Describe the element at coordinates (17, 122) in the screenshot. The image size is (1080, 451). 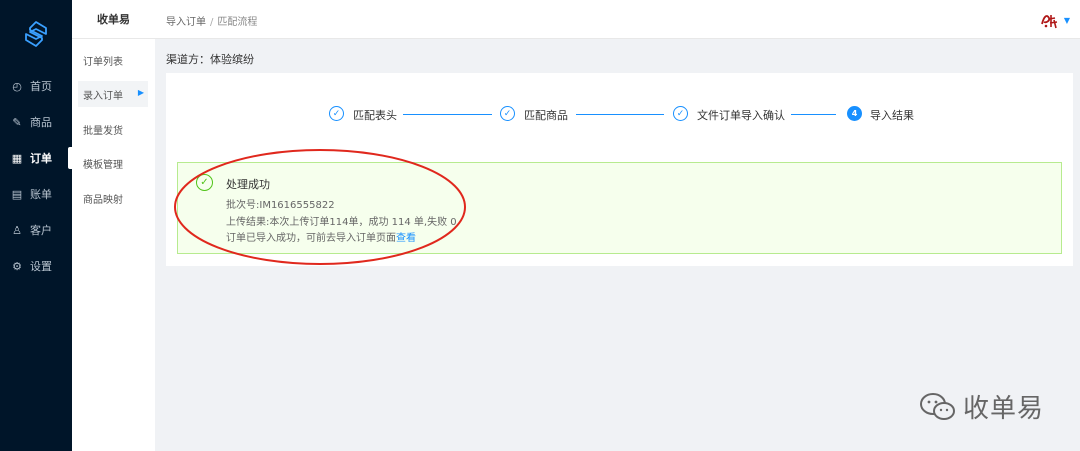
I see `edit-icon: ✎` at that location.